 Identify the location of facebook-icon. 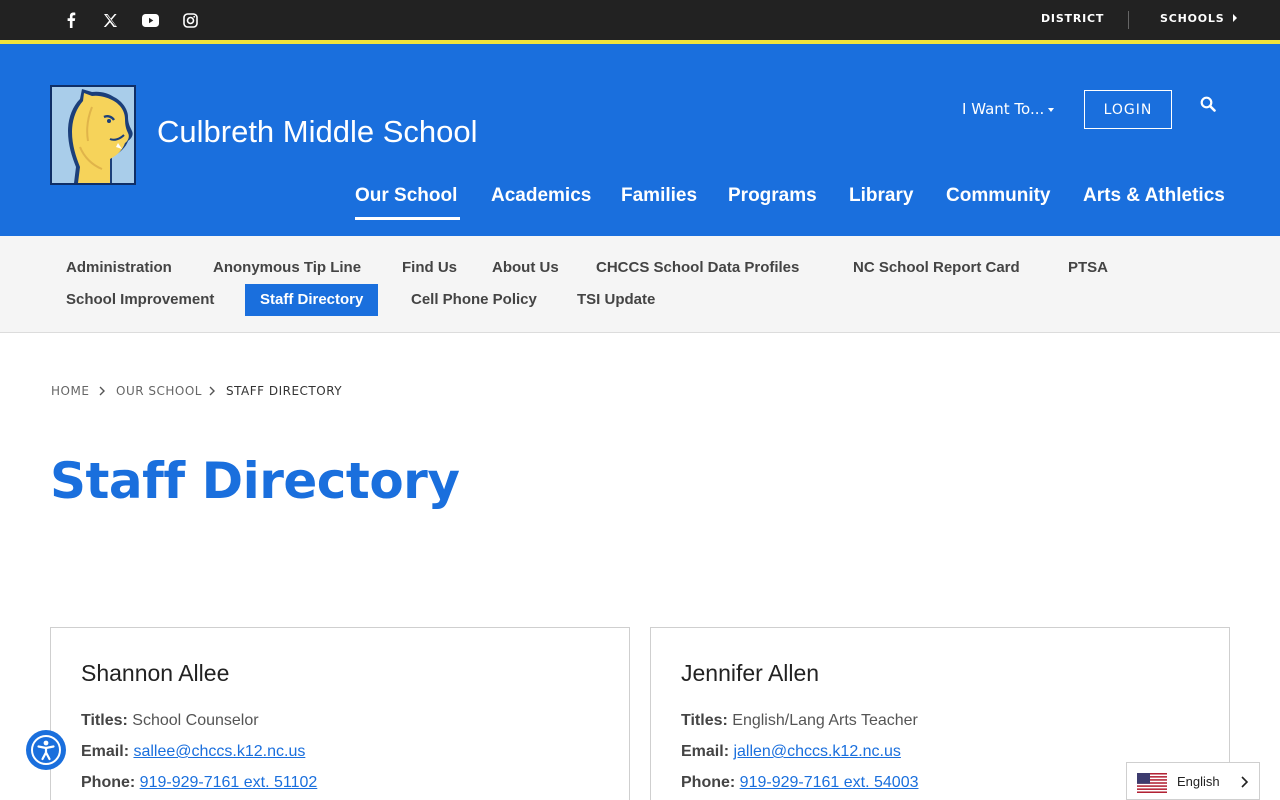
(71, 20).